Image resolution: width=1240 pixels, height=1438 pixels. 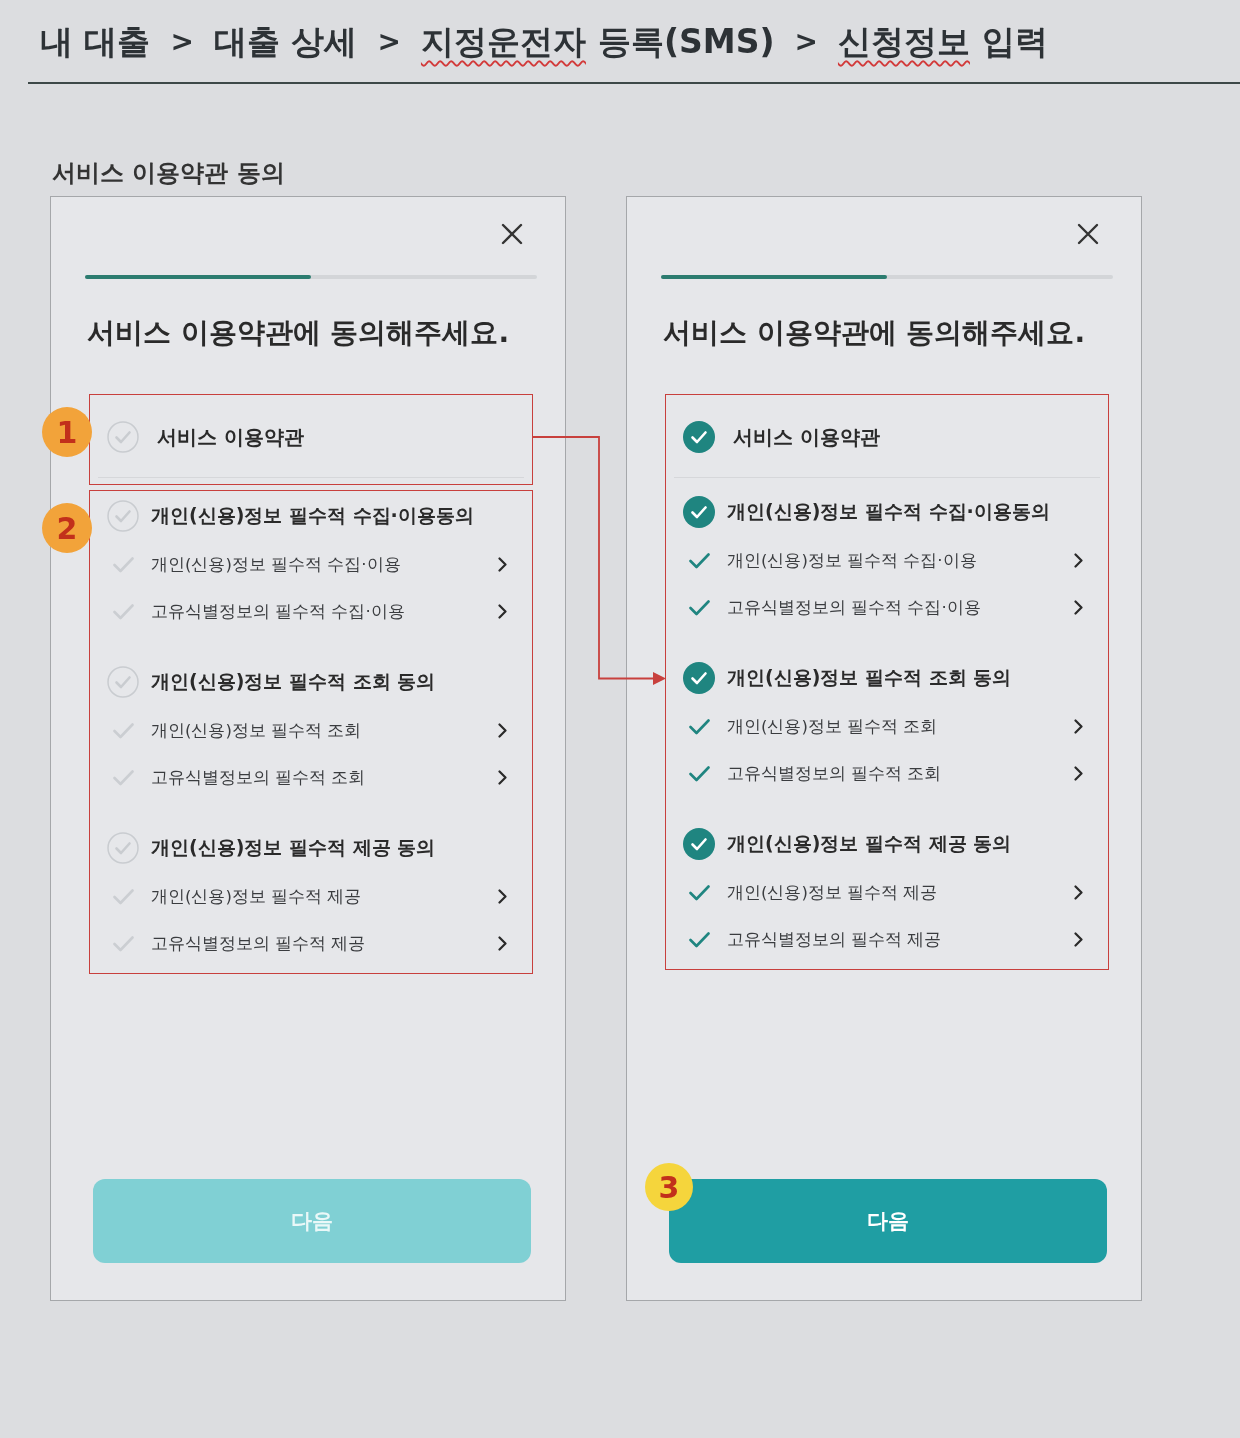 What do you see at coordinates (285, 42) in the screenshot?
I see `breadcrumb-text: 대출 상세` at bounding box center [285, 42].